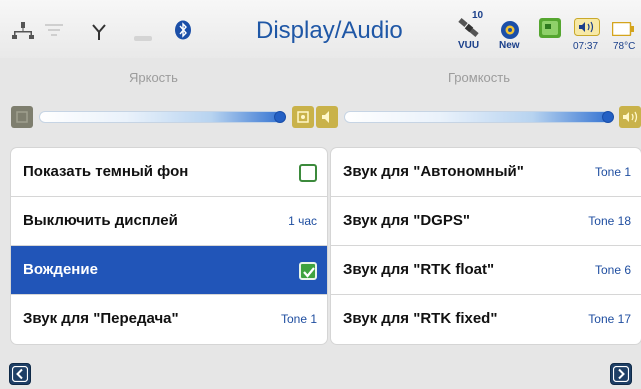 The height and width of the screenshot is (389, 641). Describe the element at coordinates (630, 117) in the screenshot. I see `volume-increase-button` at that location.